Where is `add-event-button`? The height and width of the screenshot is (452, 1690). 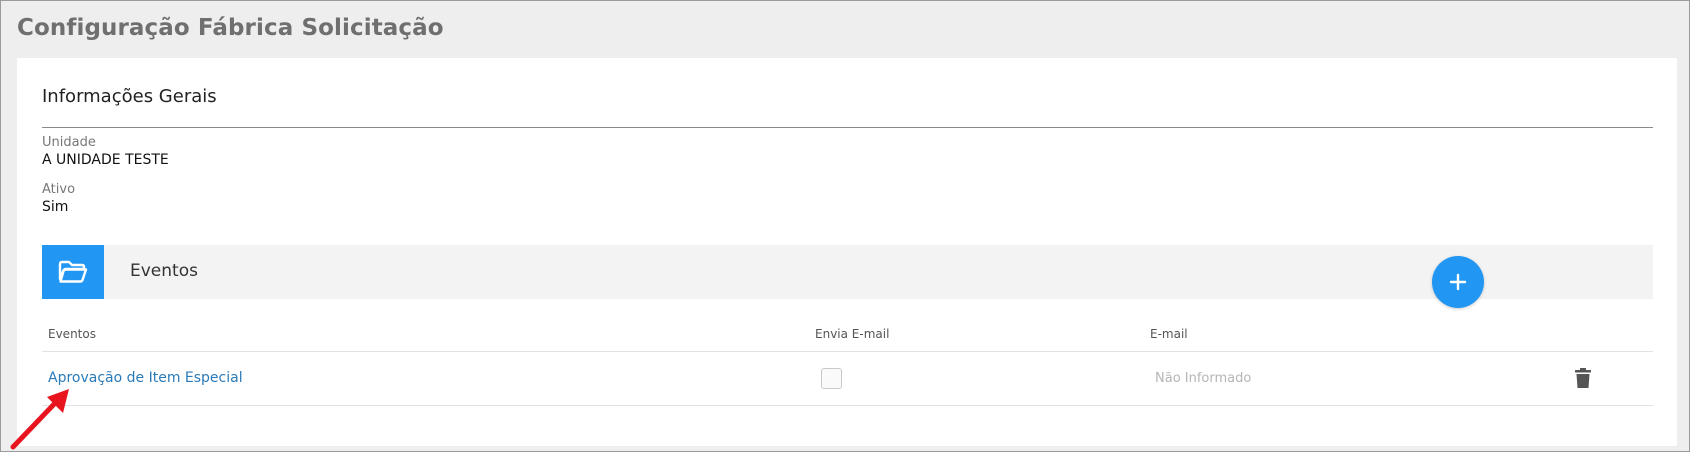
add-event-button is located at coordinates (1458, 282).